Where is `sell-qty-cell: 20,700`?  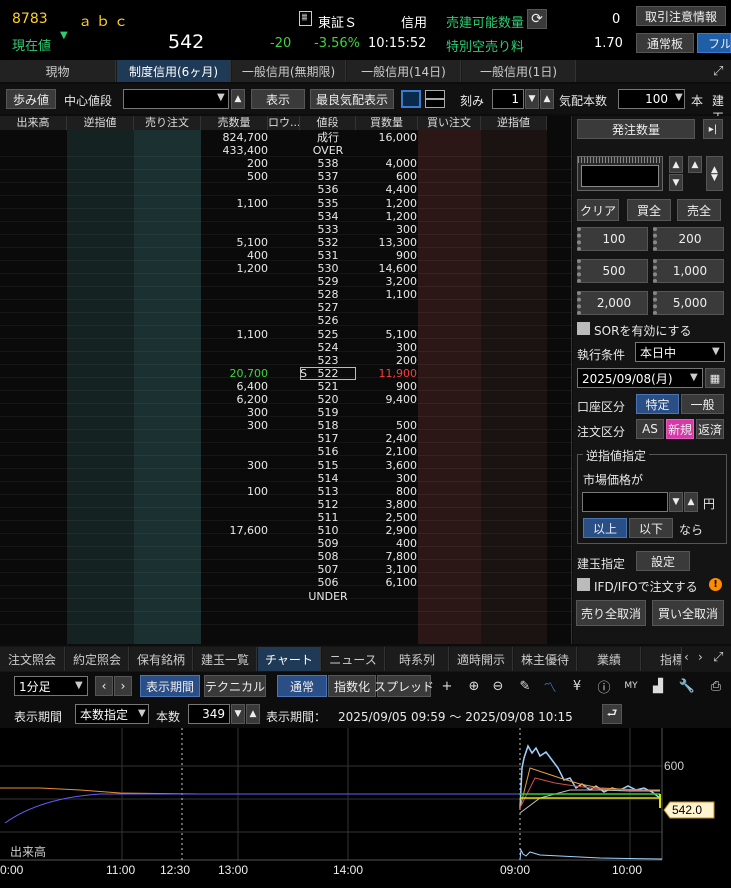 sell-qty-cell: 20,700 is located at coordinates (249, 373).